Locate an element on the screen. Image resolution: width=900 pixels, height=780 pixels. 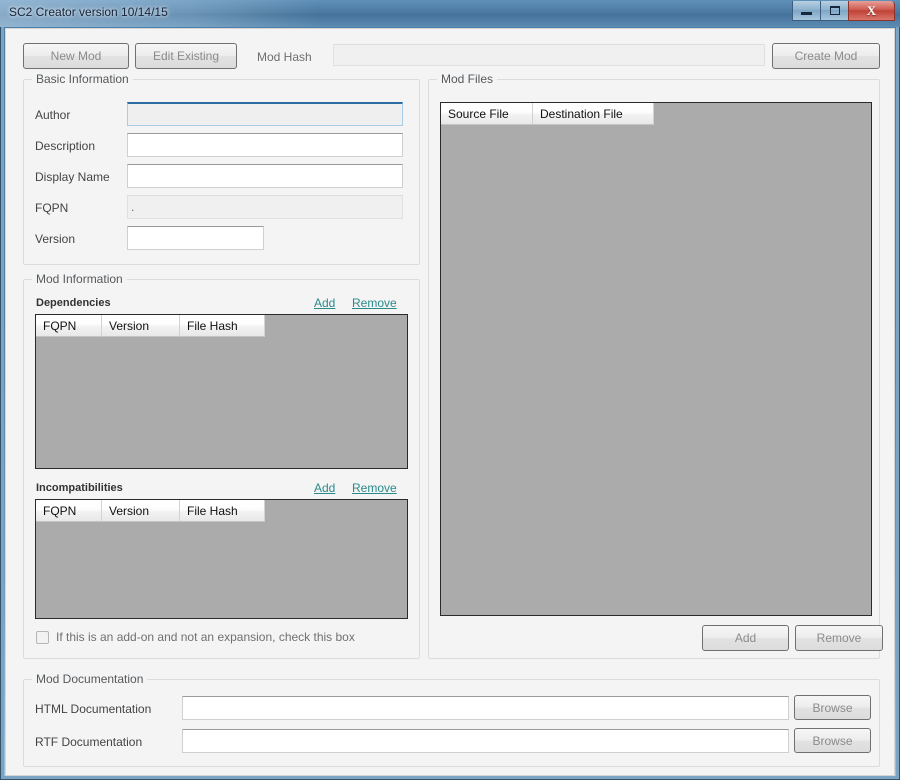
version-label: Version is located at coordinates (55, 239).